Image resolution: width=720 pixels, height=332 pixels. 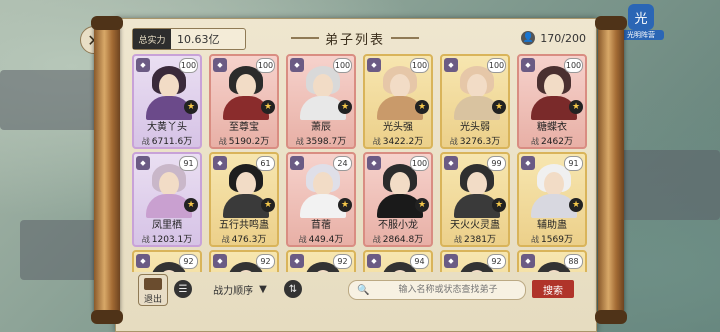 I want to click on sort-dropdown-label: 战力顺序, so click(x=233, y=291).